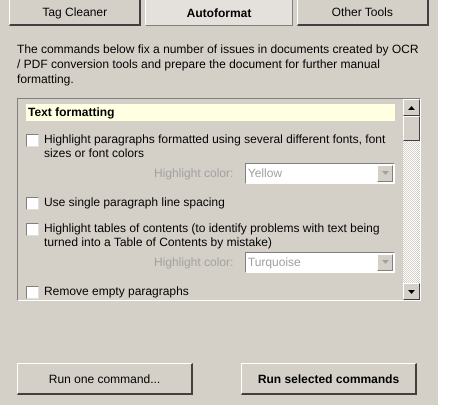  Describe the element at coordinates (212, 235) in the screenshot. I see `checkbox-label: Highlight tables of contents (to identify problems with text being turned into a Table of Contents by mistake)` at that location.